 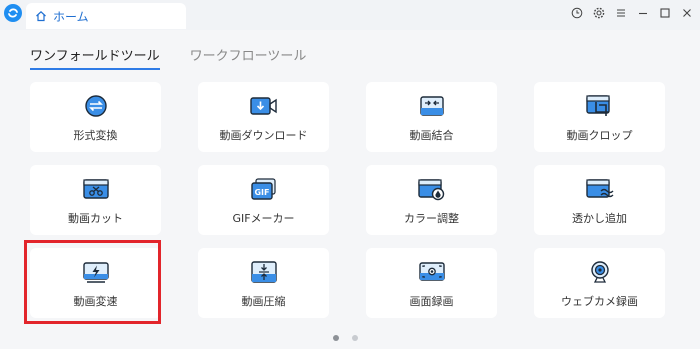 I want to click on tool-card-video-crop: 動画クロップ, so click(x=599, y=117).